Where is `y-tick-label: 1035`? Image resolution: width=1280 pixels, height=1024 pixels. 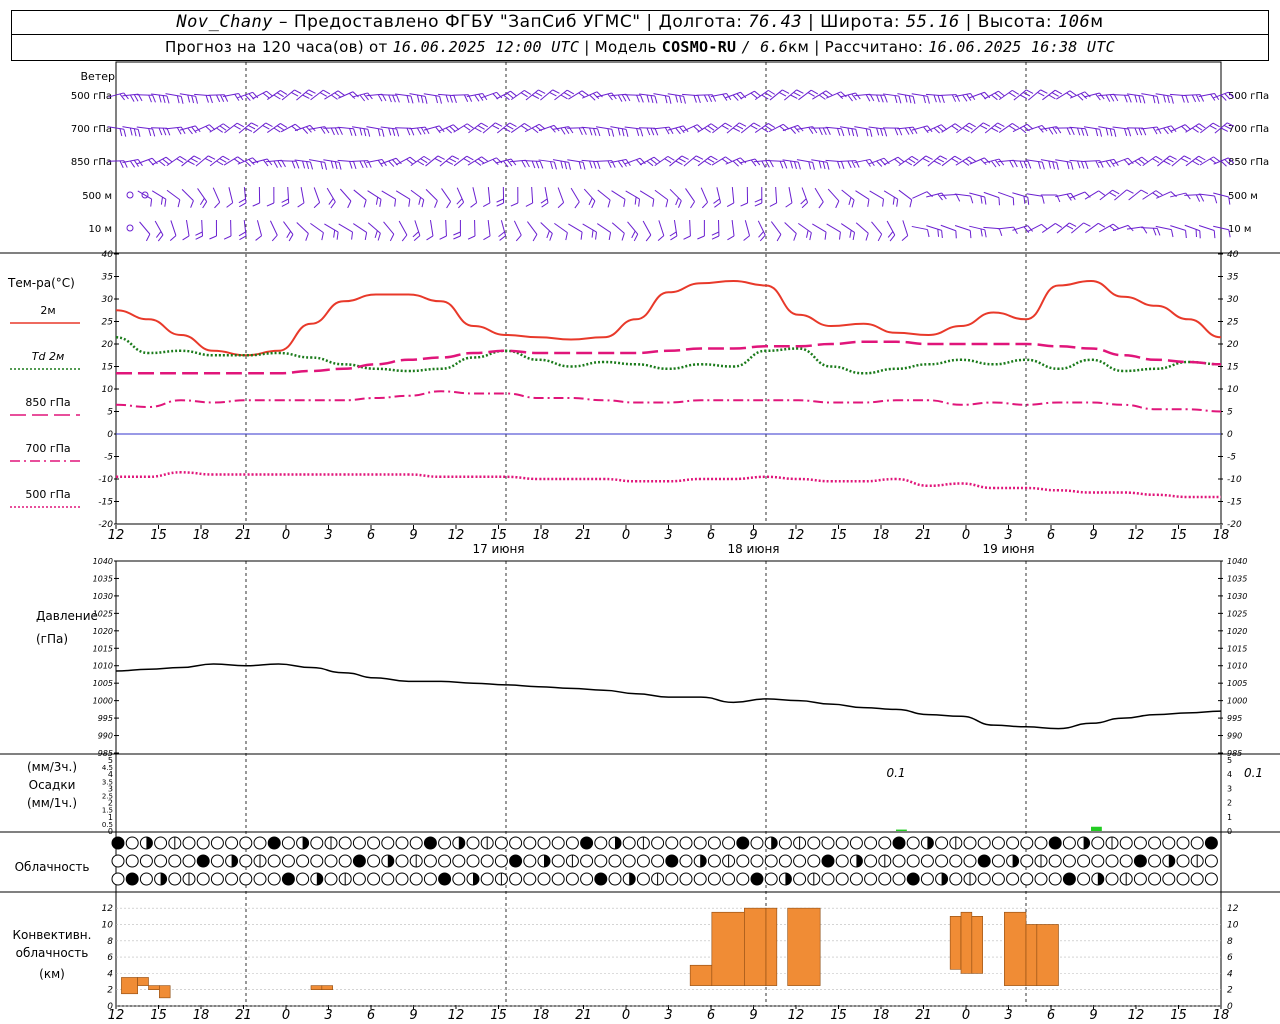
y-tick-label: 1035 is located at coordinates (103, 578).